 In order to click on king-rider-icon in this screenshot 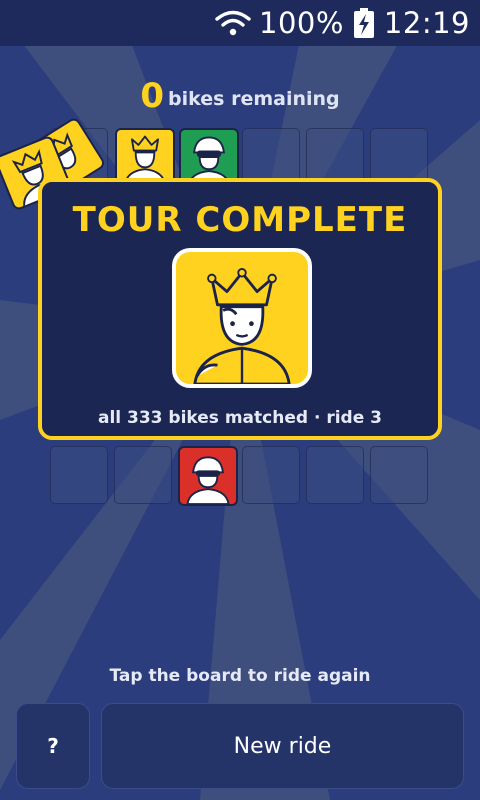, I will do `click(242, 326)`.